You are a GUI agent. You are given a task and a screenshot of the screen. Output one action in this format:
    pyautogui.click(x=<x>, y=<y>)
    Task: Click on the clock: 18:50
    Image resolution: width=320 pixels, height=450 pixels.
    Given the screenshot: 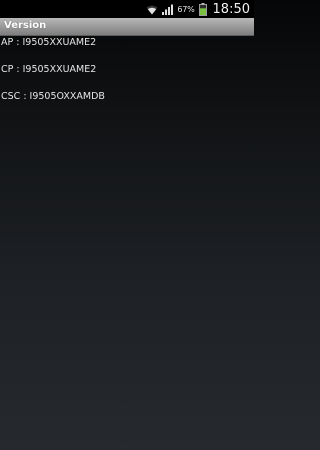 What is the action you would take?
    pyautogui.click(x=231, y=9)
    